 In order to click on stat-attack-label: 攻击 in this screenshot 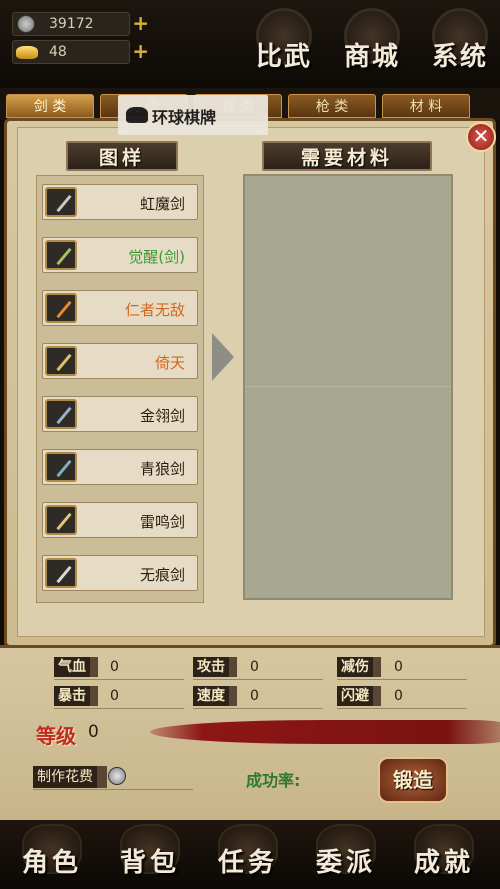, I will do `click(215, 667)`.